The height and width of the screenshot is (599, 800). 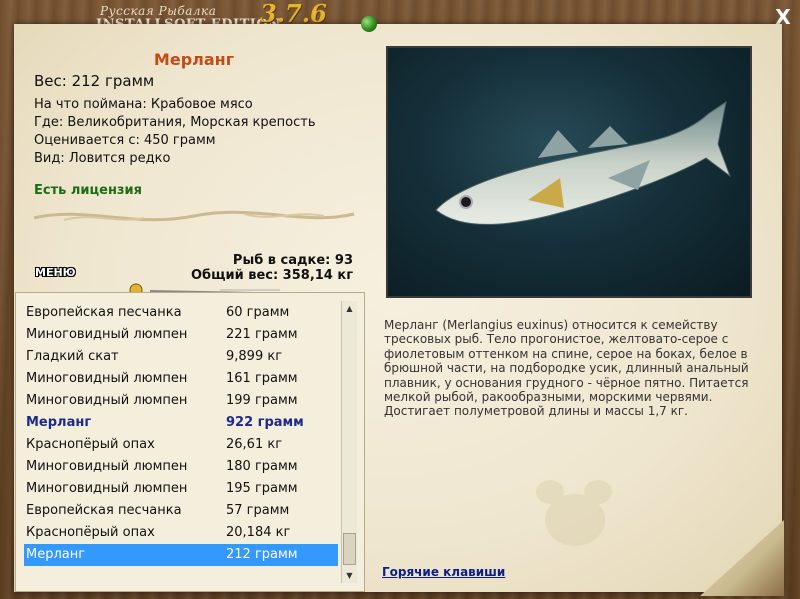 I want to click on catch-item-weight: 195 грамм, so click(x=262, y=488).